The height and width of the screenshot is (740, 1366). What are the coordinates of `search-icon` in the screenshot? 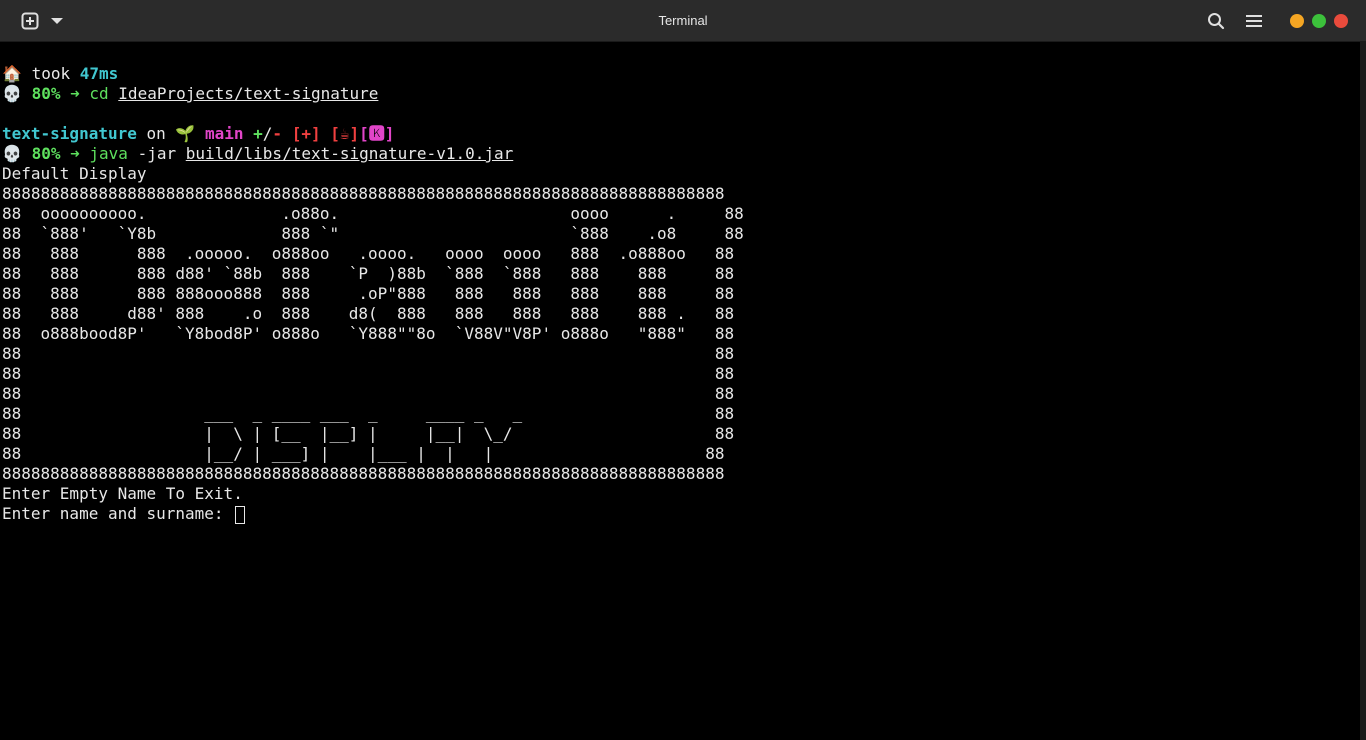 It's located at (1216, 21).